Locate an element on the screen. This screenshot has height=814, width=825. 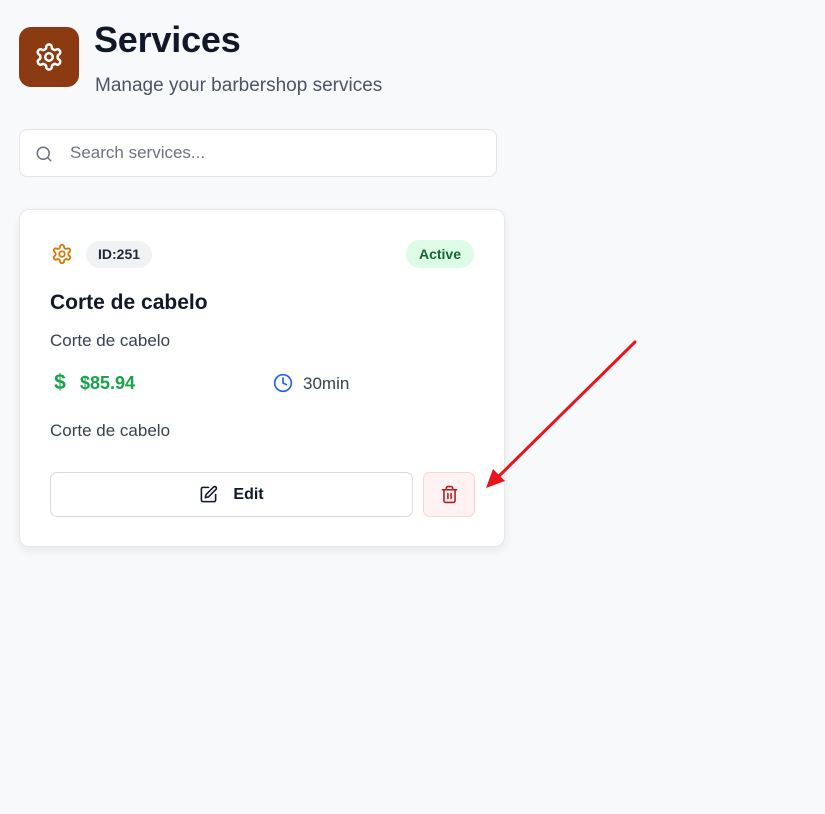
dollar-icon: $ is located at coordinates (60, 382).